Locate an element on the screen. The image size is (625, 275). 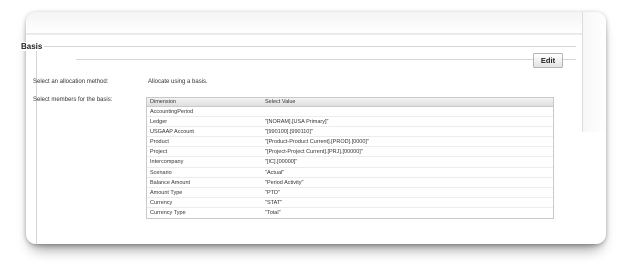
table-header: Dimension Select Value is located at coordinates (350, 102).